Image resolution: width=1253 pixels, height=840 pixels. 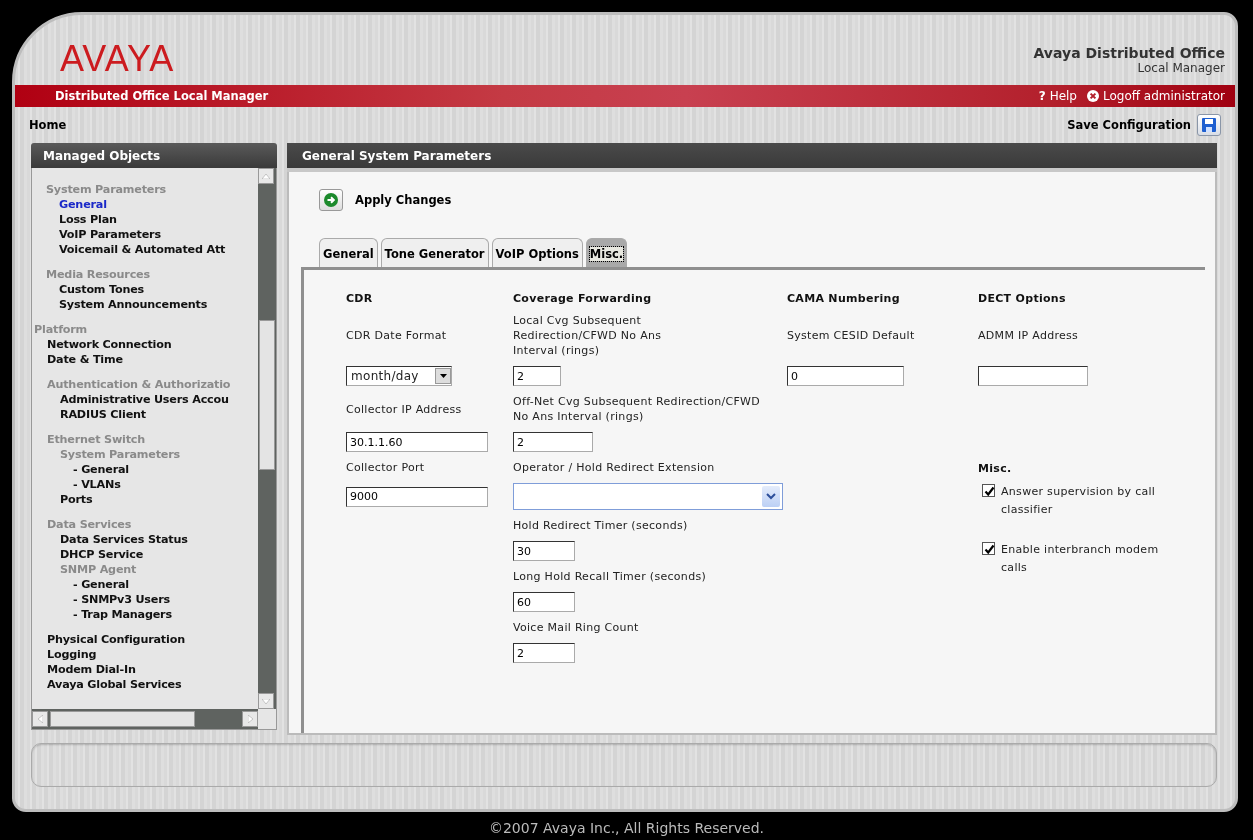 I want to click on nav-link: RADIUS Client, so click(x=89, y=414).